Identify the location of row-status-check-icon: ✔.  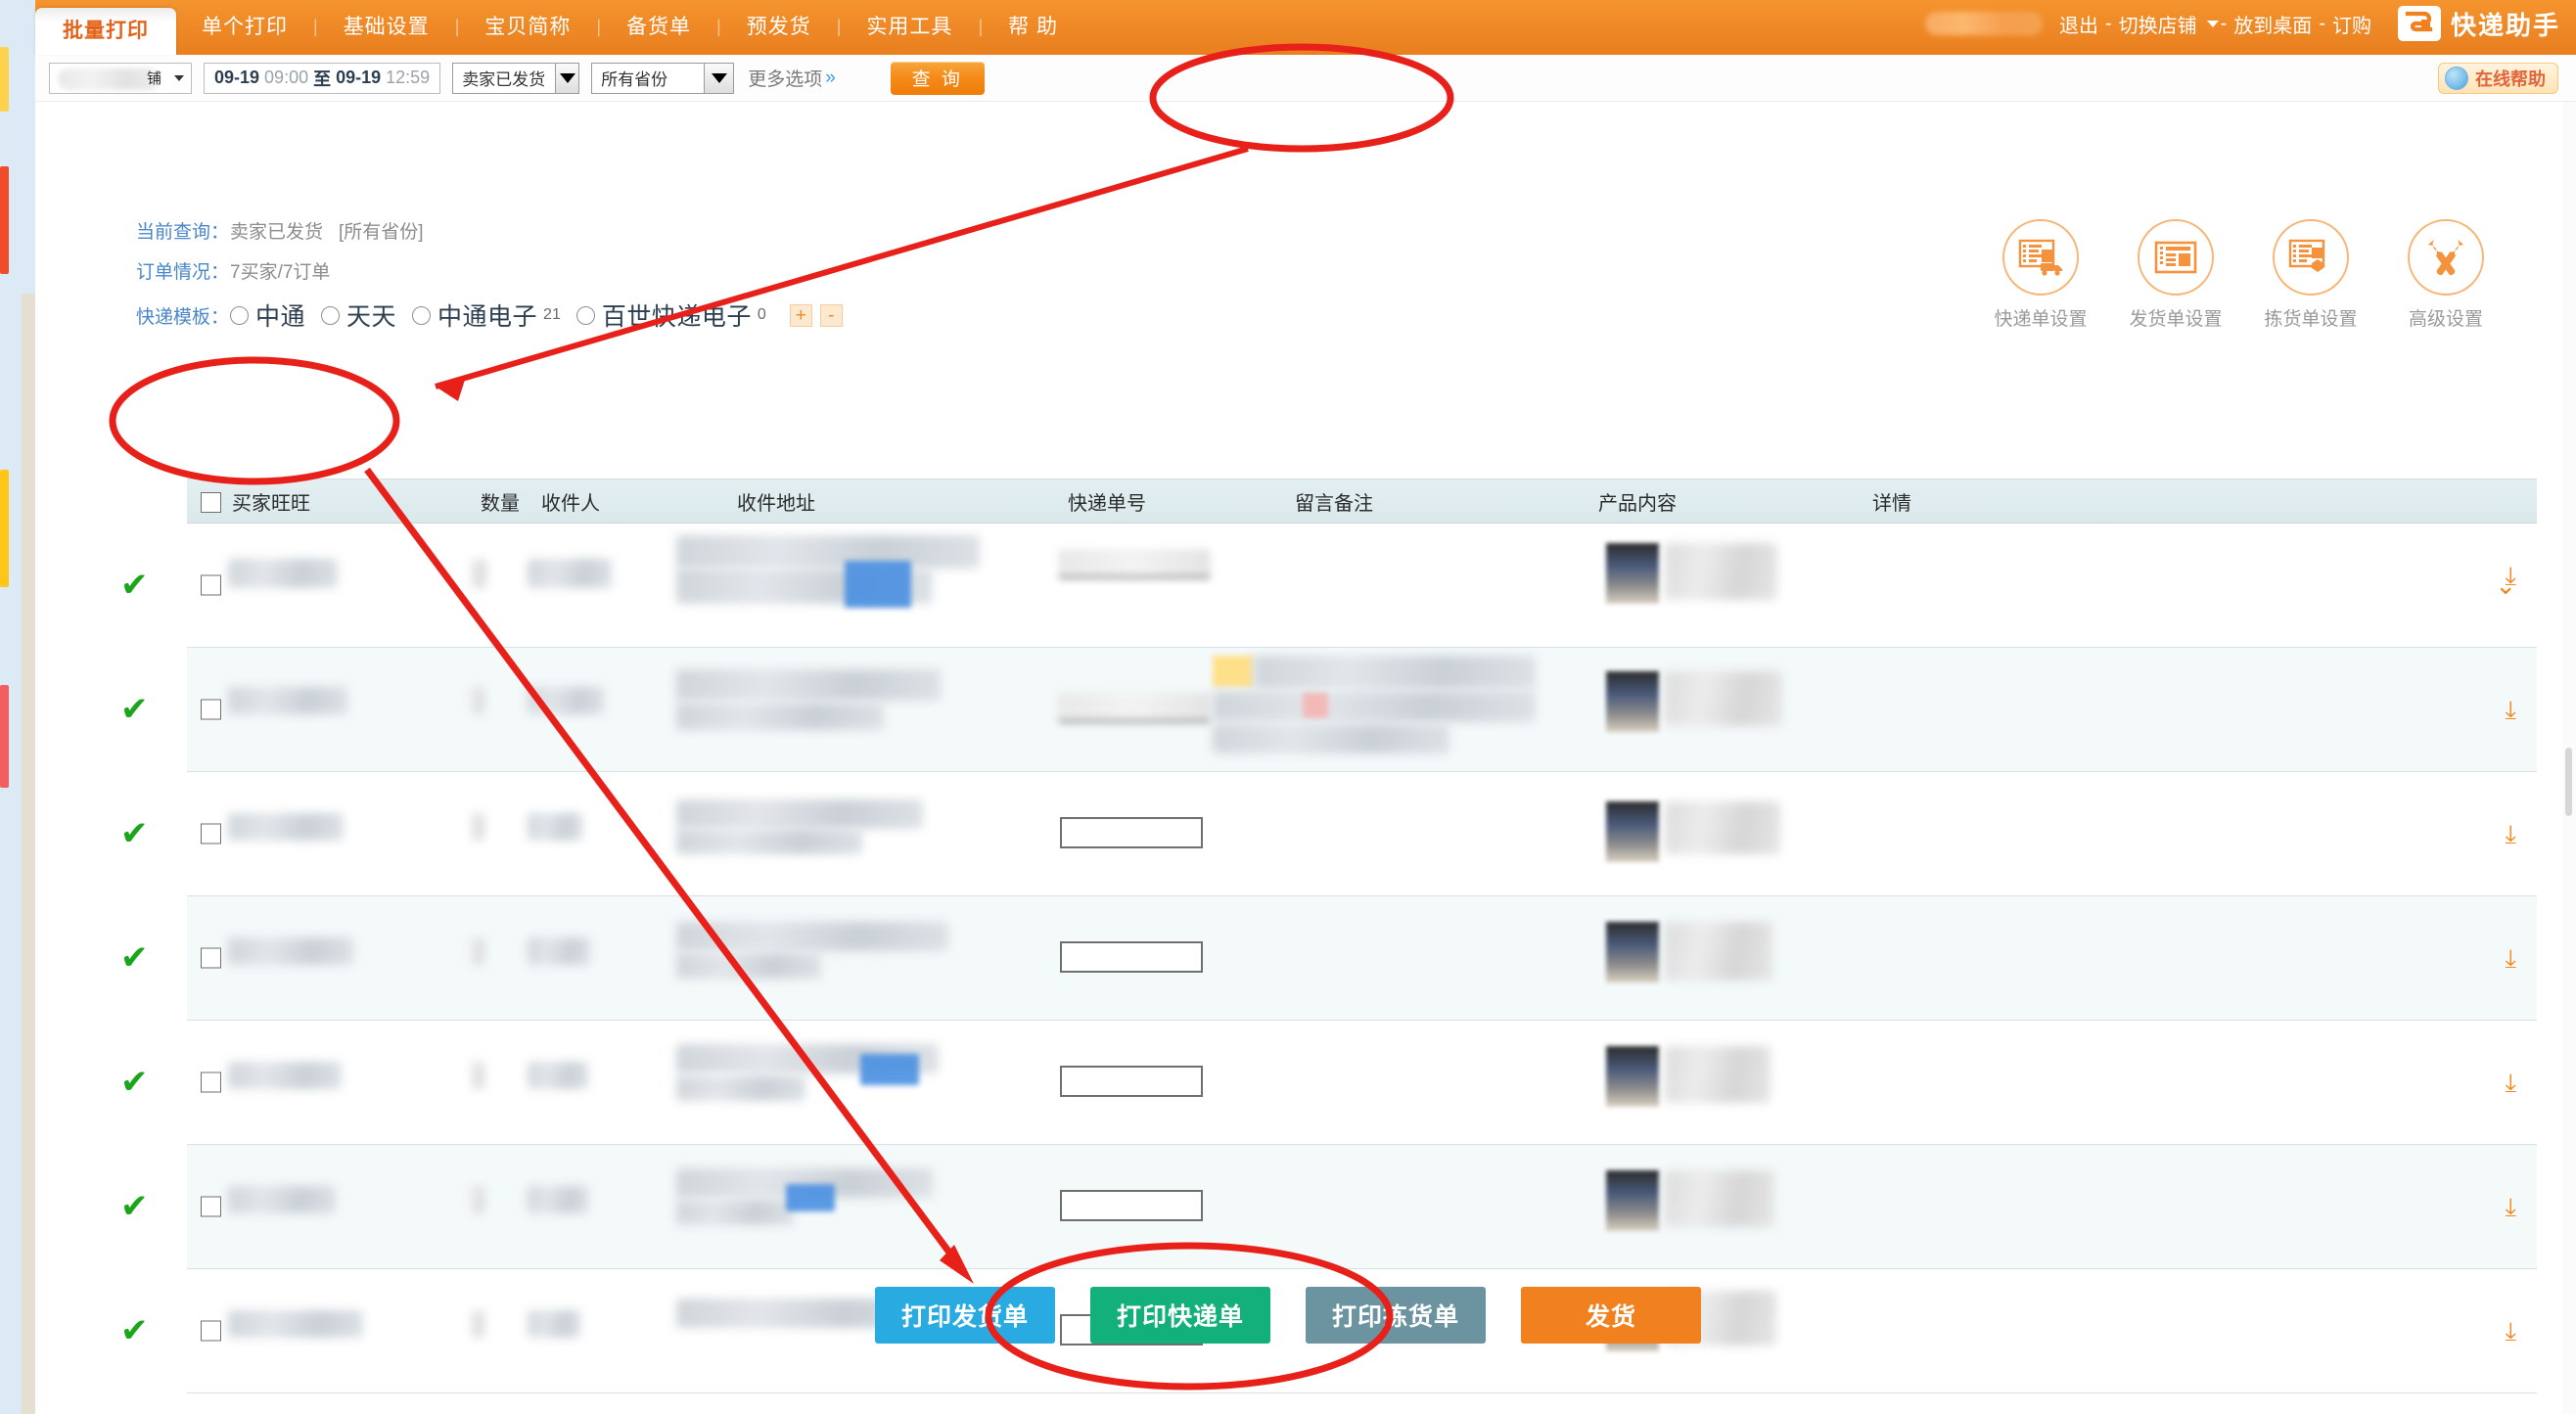
(134, 958).